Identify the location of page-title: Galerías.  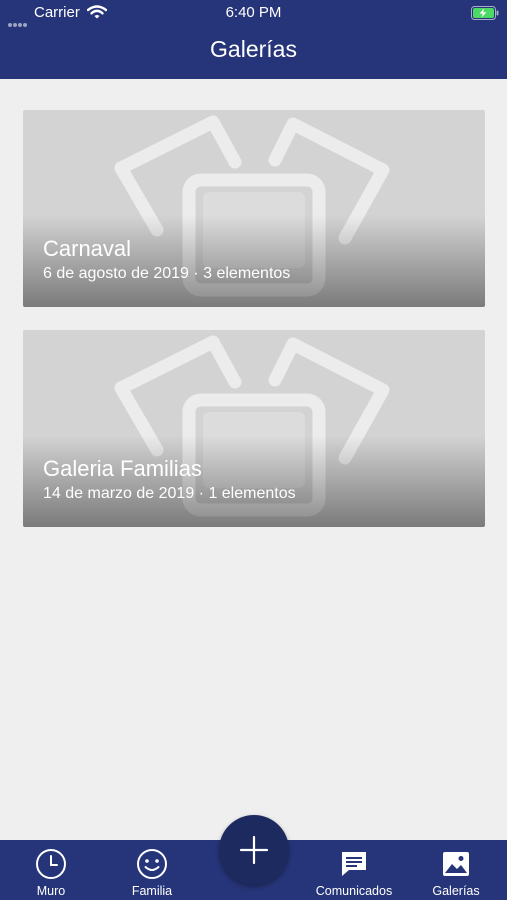
(253, 49).